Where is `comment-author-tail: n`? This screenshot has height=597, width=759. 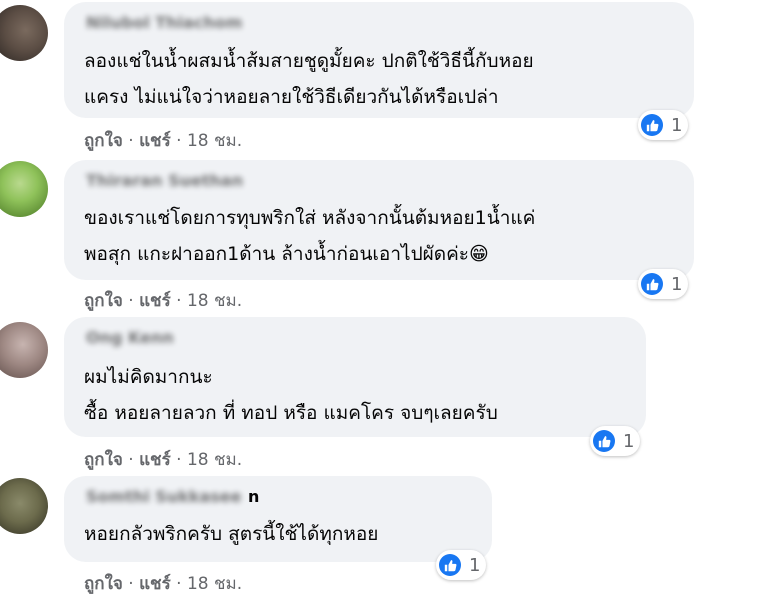 comment-author-tail: n is located at coordinates (254, 496).